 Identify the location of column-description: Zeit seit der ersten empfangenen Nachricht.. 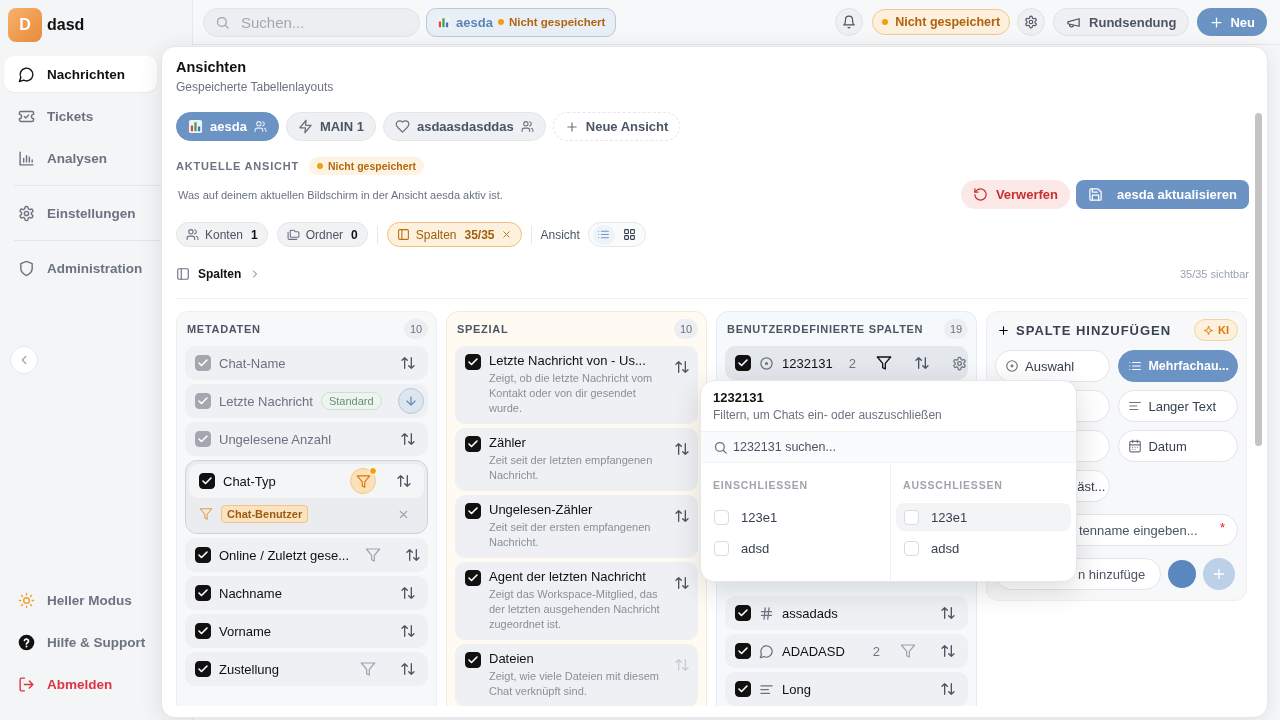
(570, 535).